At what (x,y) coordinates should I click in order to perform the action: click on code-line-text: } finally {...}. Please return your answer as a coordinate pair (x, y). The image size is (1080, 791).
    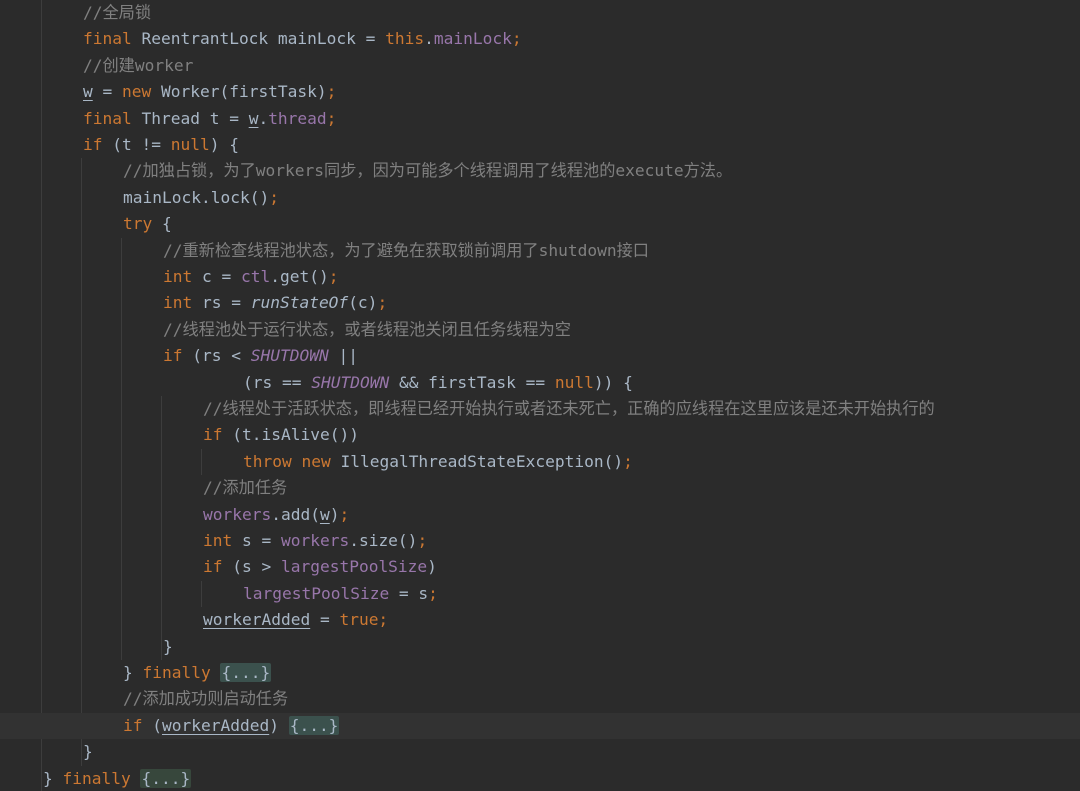
    Looking at the image, I should click on (197, 673).